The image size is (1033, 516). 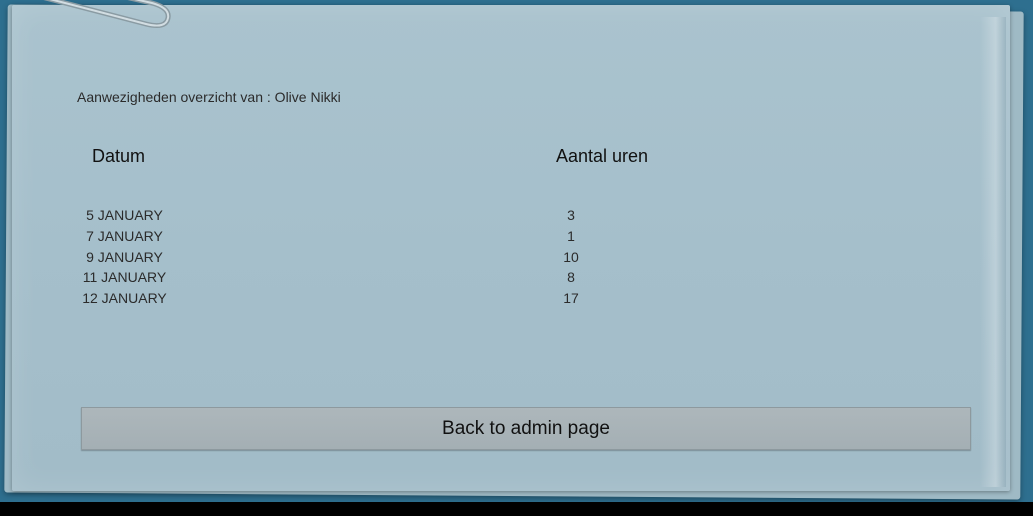 I want to click on row-hours: 8, so click(x=571, y=277).